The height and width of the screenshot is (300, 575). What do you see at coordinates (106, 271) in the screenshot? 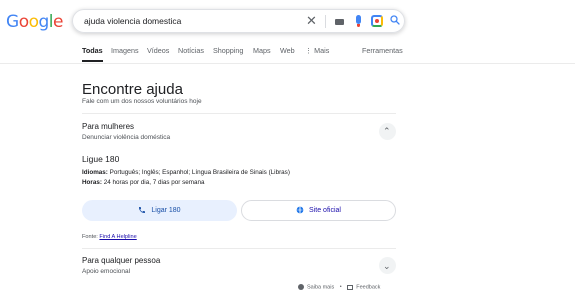
I see `section-anyone-desc: Apoio emocional` at bounding box center [106, 271].